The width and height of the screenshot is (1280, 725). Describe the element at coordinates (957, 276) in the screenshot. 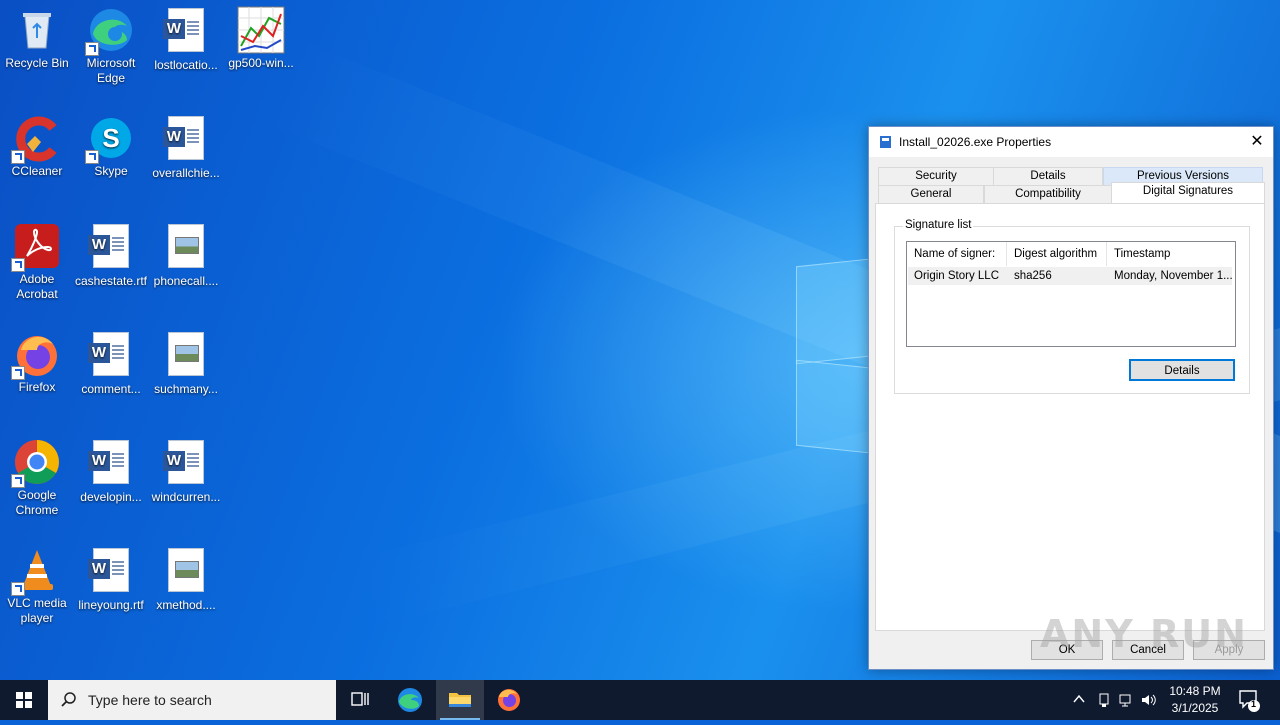

I see `cell-signer: Origin Story LLC` at that location.